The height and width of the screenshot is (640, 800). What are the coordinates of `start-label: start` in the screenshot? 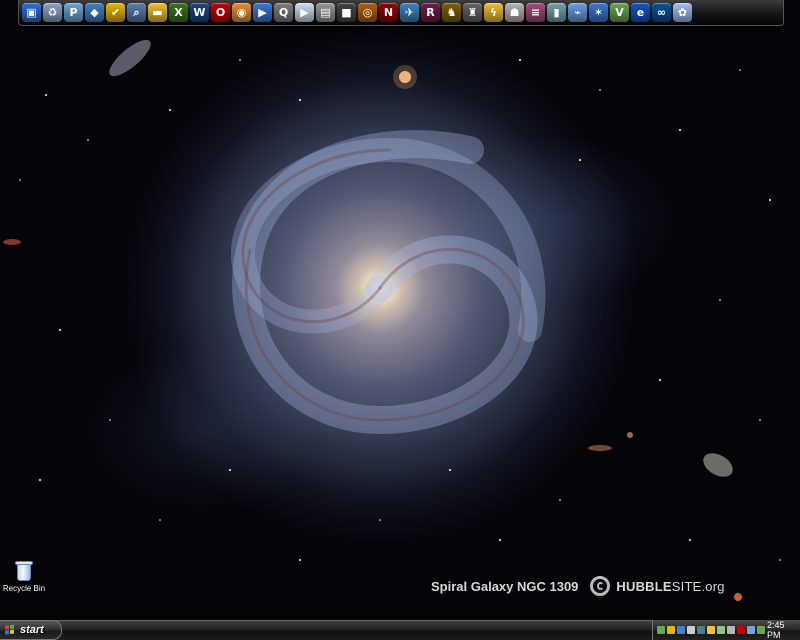 It's located at (32, 630).